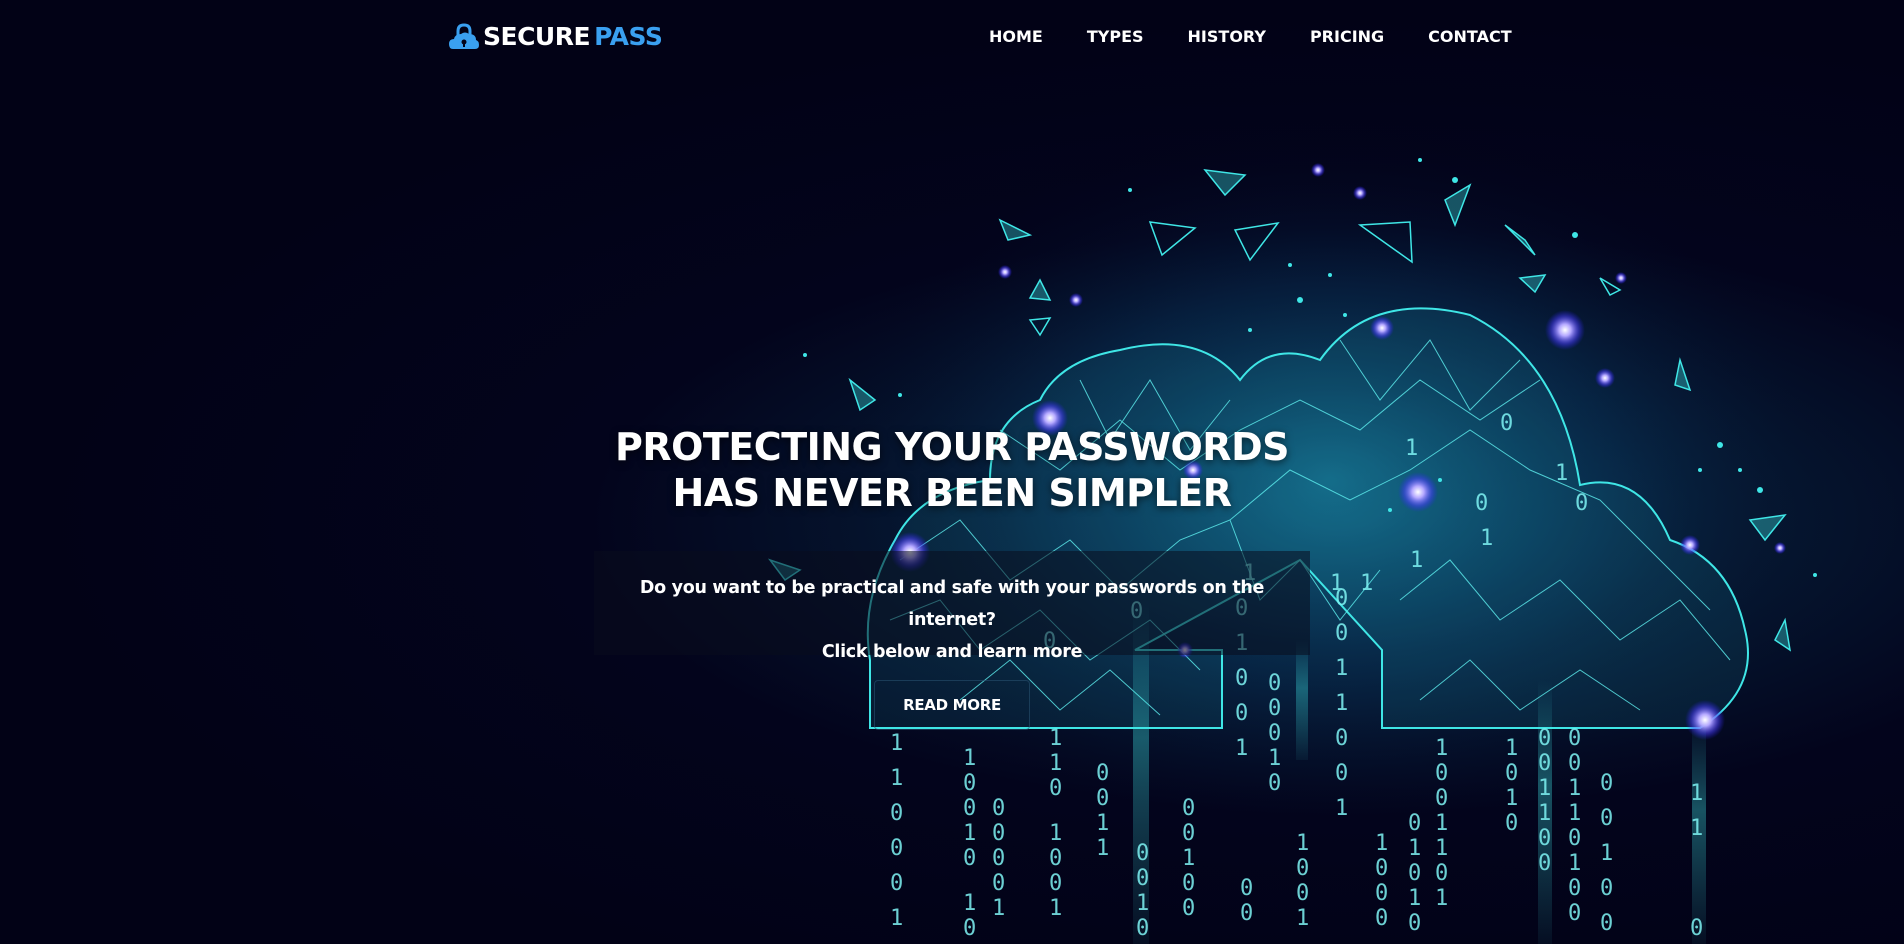 This screenshot has width=1904, height=944. What do you see at coordinates (952, 705) in the screenshot?
I see `read-more-button: READ MORE` at bounding box center [952, 705].